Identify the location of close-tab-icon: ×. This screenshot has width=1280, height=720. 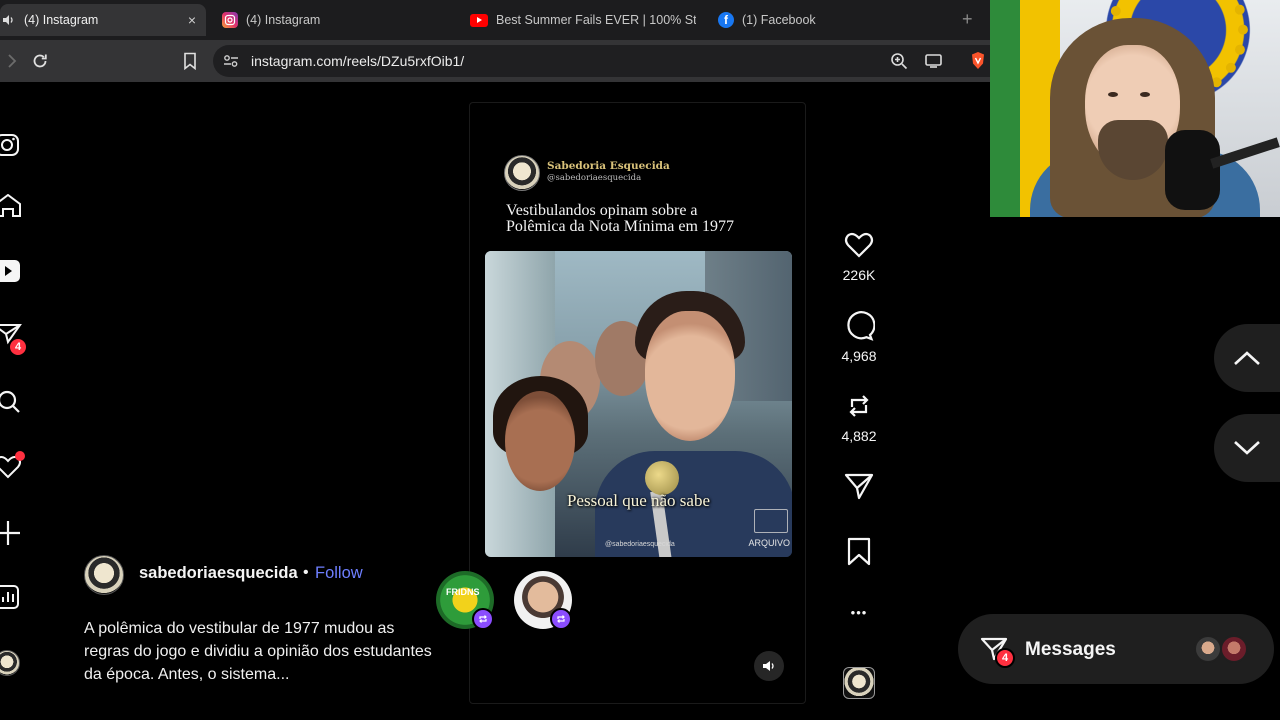
(192, 20).